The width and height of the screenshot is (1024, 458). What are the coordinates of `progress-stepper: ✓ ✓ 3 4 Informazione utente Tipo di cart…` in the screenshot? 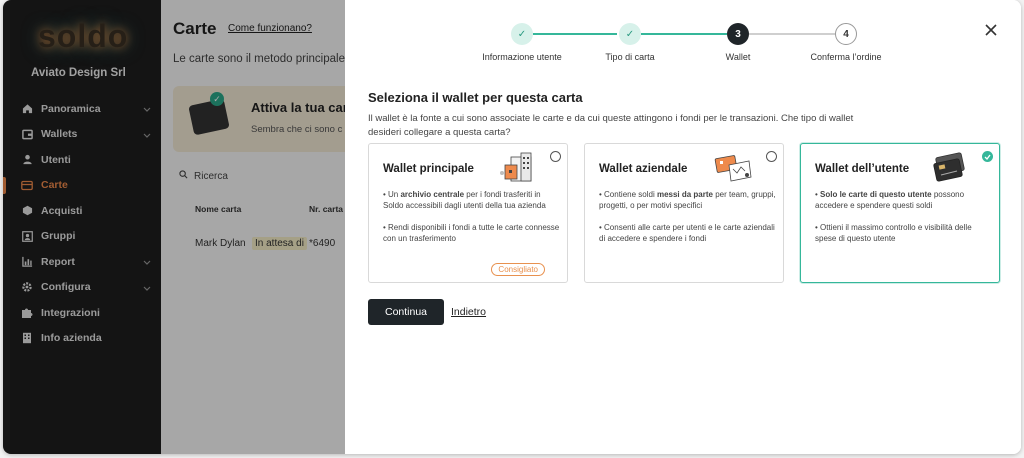 It's located at (683, 42).